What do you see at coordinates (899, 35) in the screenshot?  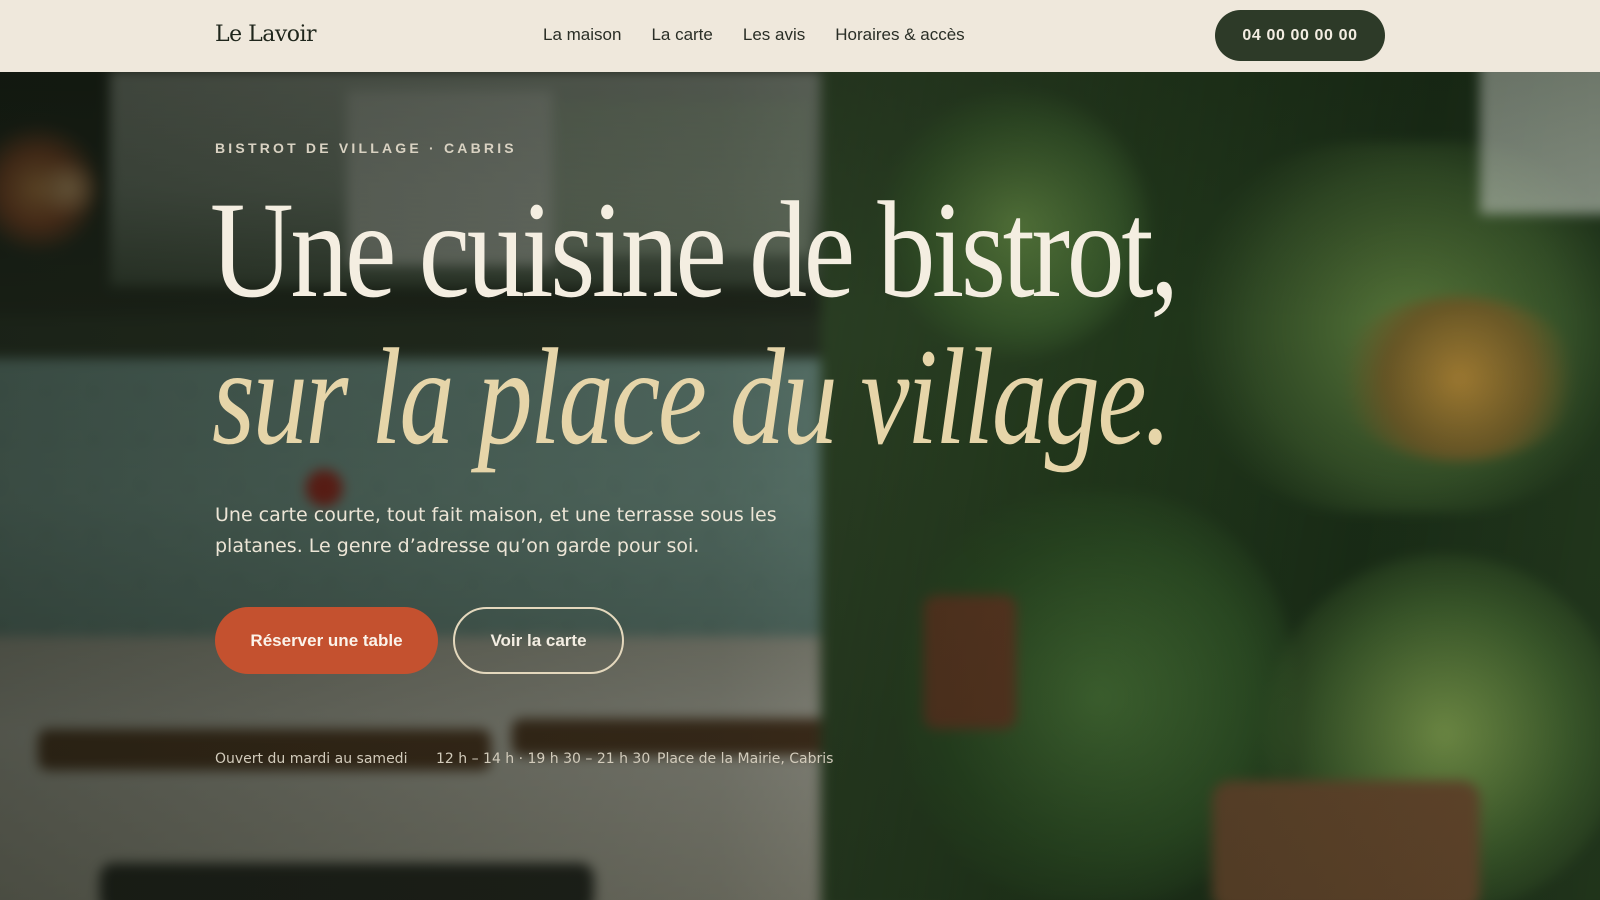 I see `nav-item-horaires-acces: Horaires & accès` at bounding box center [899, 35].